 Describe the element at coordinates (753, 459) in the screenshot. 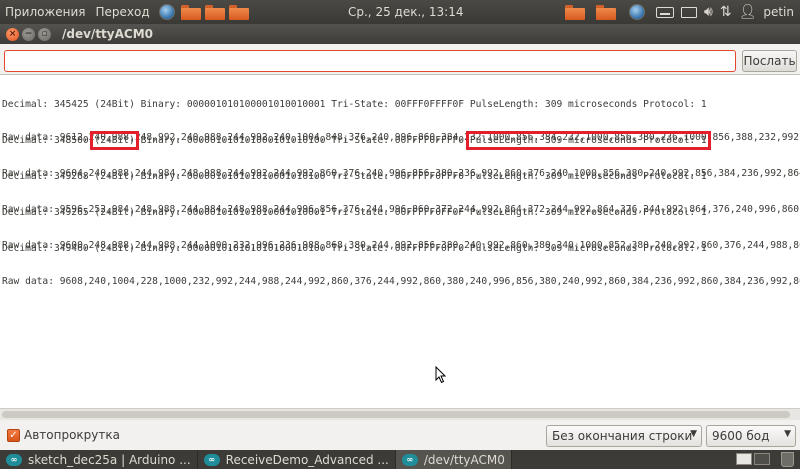

I see `workspace-switcher` at that location.